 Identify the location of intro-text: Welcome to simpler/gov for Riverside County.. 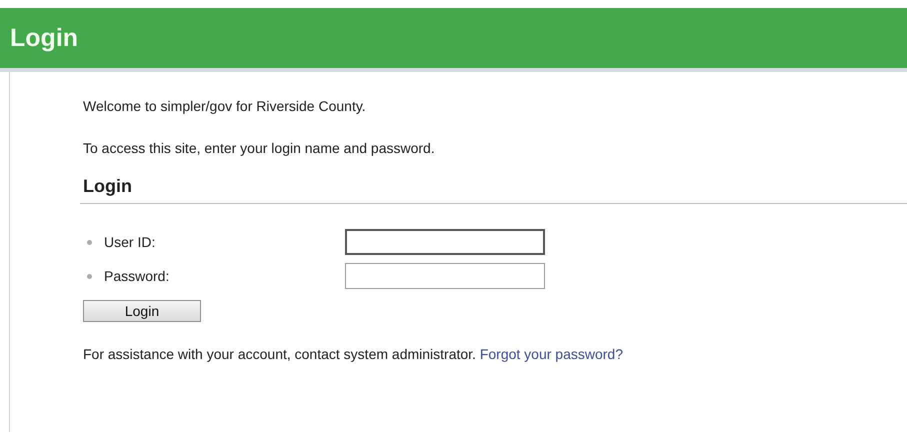
(225, 106).